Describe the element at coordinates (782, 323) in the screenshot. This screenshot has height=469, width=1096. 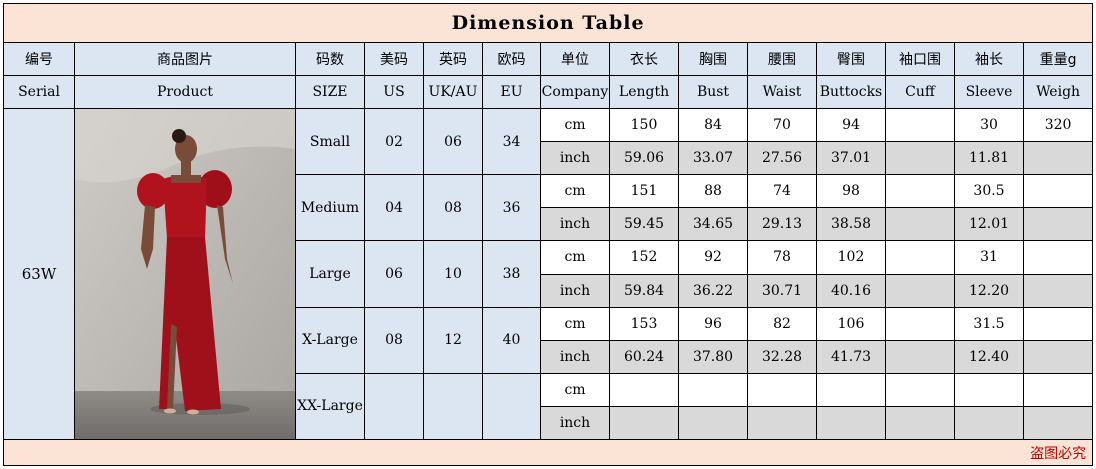
I see `measure-waist-cell: 82` at that location.